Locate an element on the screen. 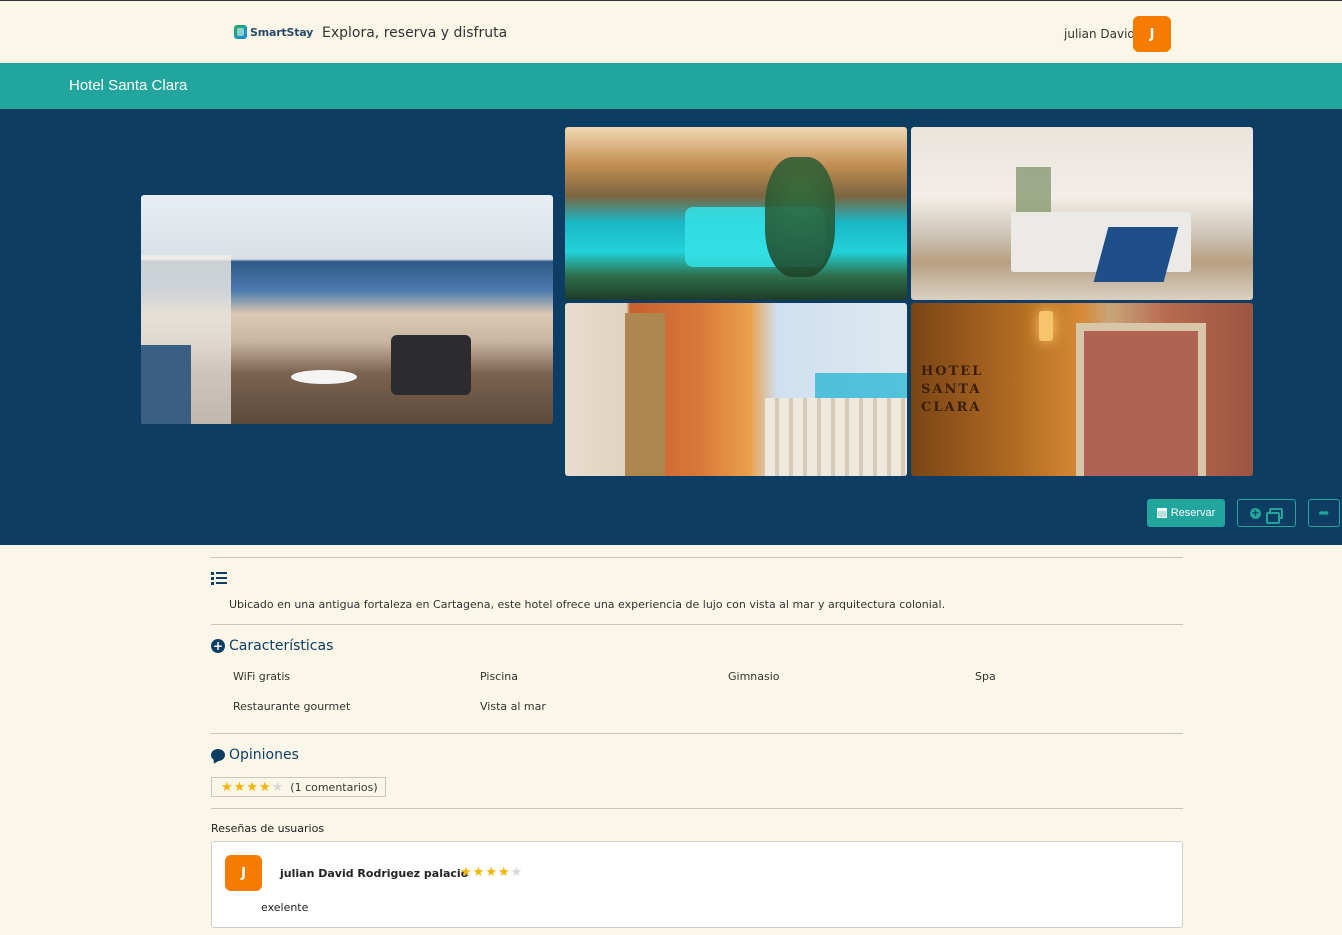 The image size is (1342, 935). feature-item: Gimnasio is located at coordinates (754, 676).